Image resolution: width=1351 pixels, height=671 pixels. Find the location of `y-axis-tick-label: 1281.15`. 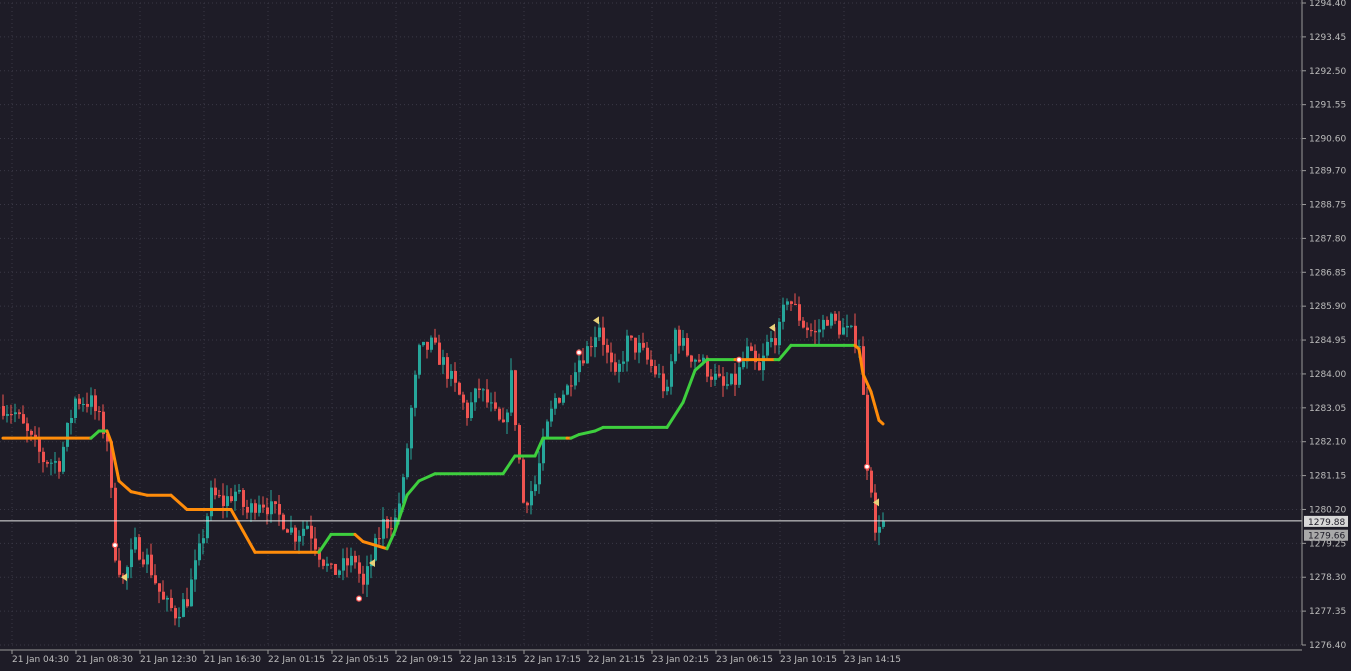

y-axis-tick-label: 1281.15 is located at coordinates (1327, 477).